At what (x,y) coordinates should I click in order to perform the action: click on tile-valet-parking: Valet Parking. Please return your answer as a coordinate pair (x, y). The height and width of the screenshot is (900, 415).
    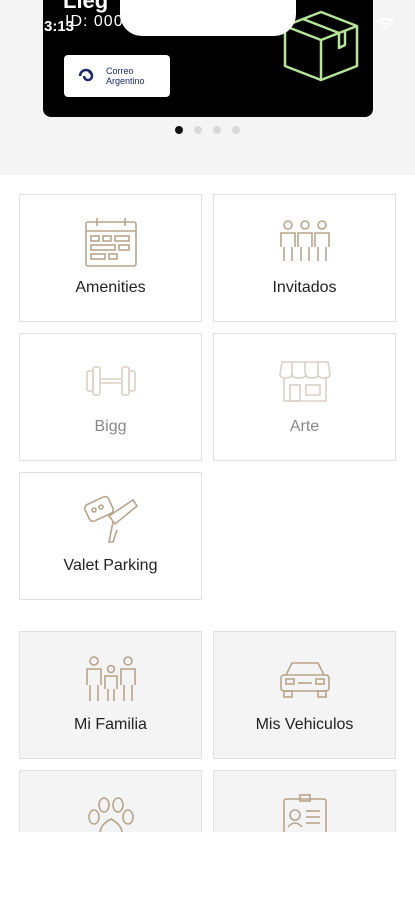
    Looking at the image, I should click on (110, 536).